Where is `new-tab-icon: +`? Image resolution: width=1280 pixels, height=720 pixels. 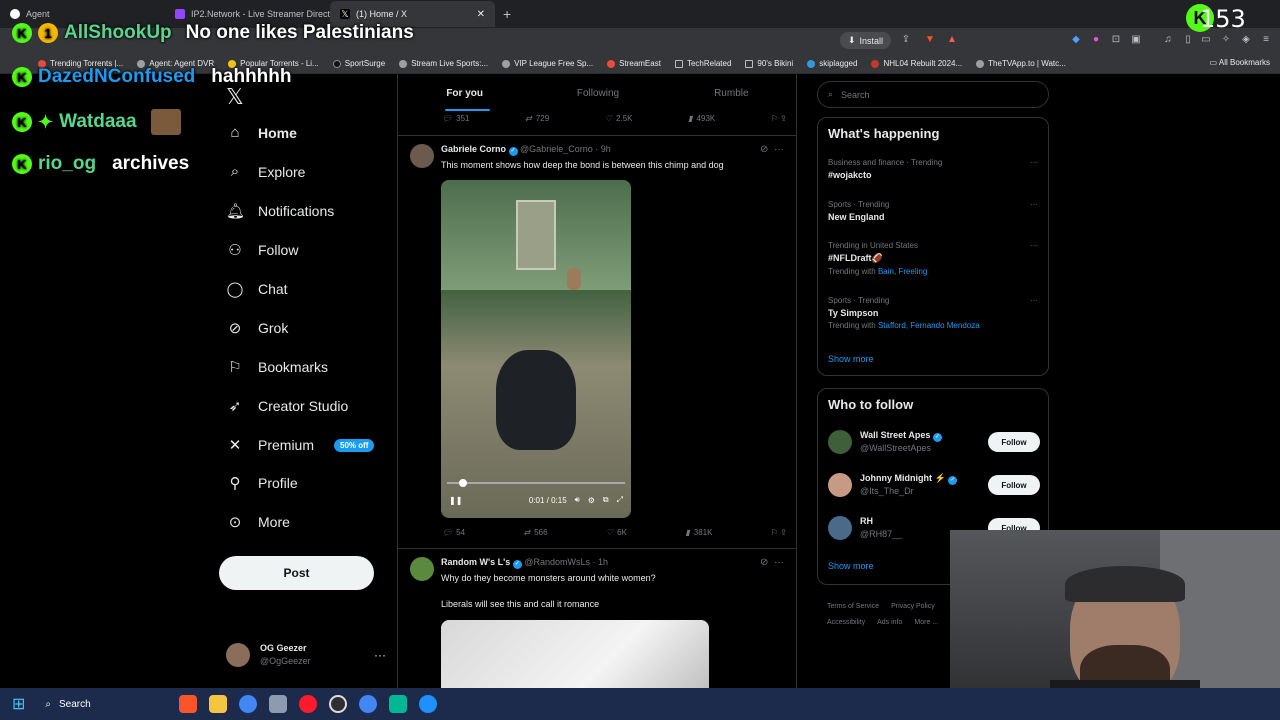
new-tab-icon: + is located at coordinates (507, 14).